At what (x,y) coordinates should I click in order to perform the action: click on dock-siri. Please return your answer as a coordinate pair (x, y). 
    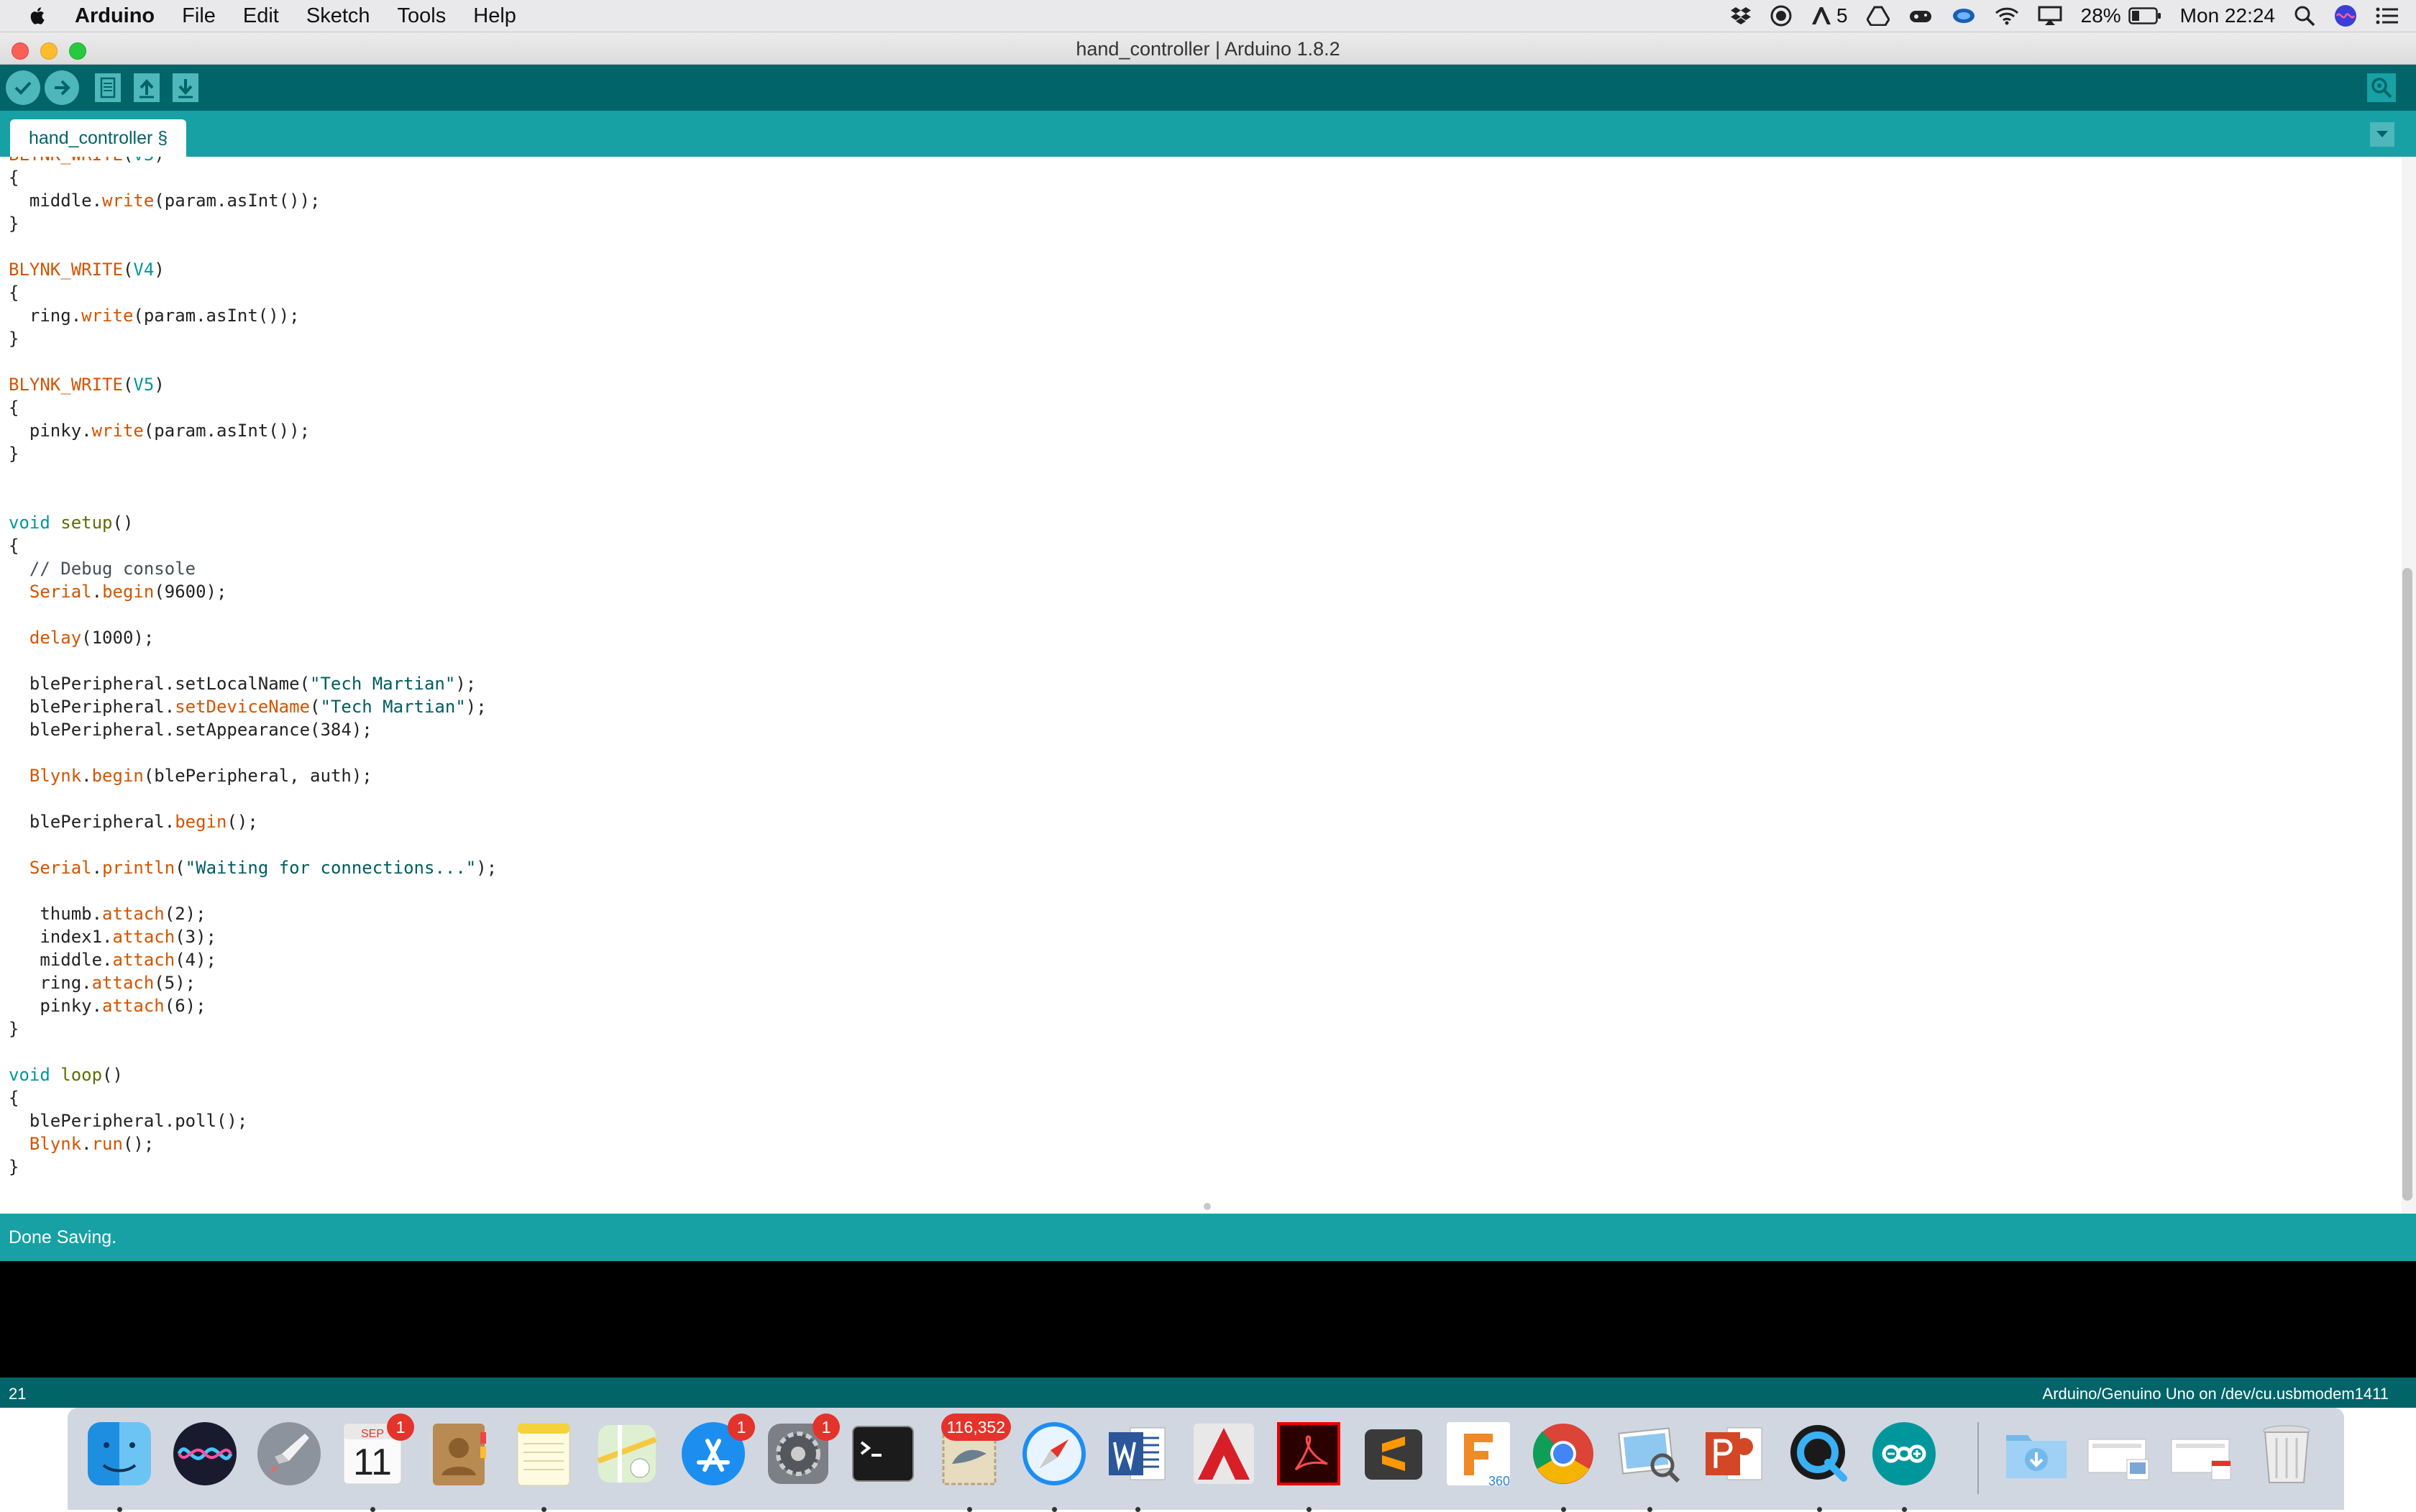
    Looking at the image, I should click on (205, 1455).